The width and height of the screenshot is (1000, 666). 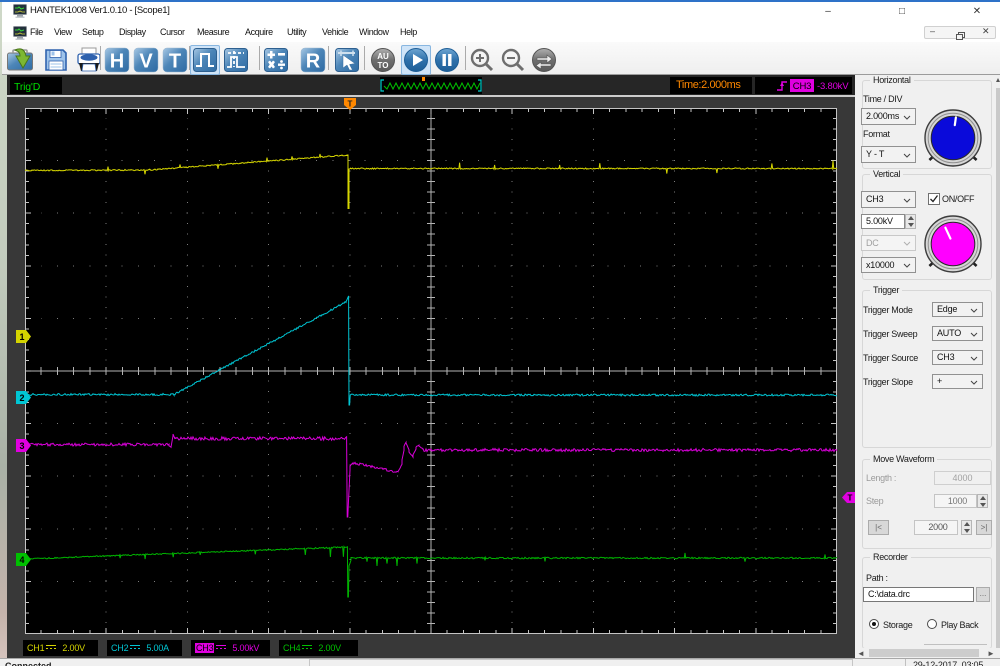 What do you see at coordinates (802, 86) in the screenshot?
I see `svg-text: CH3` at bounding box center [802, 86].